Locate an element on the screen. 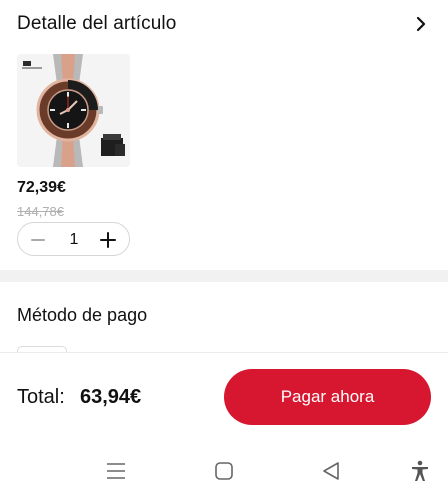  home-square-icon is located at coordinates (224, 471).